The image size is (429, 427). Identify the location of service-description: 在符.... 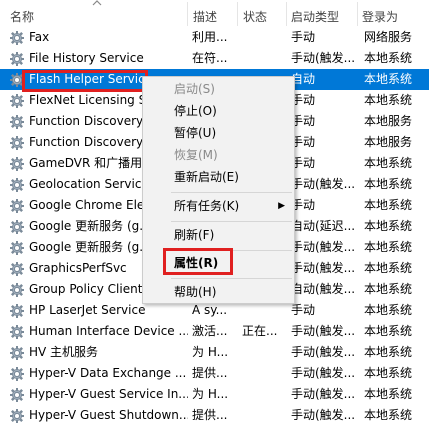
(210, 58).